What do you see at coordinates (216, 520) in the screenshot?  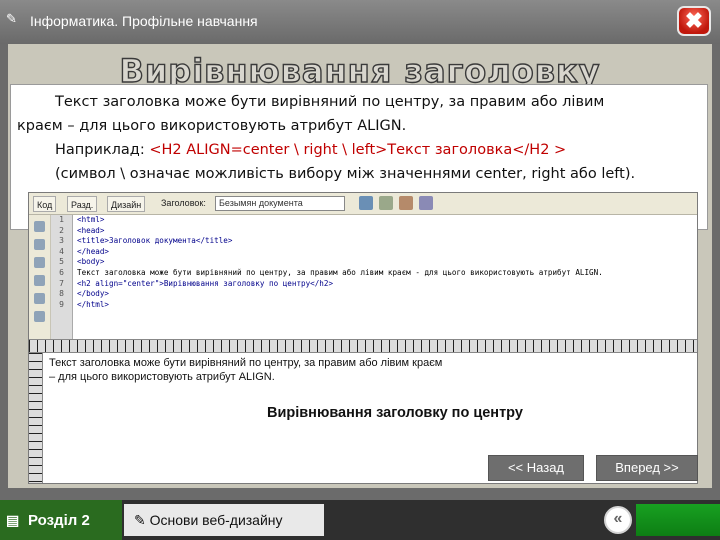 I see `course-label: Основи веб-дизайну` at bounding box center [216, 520].